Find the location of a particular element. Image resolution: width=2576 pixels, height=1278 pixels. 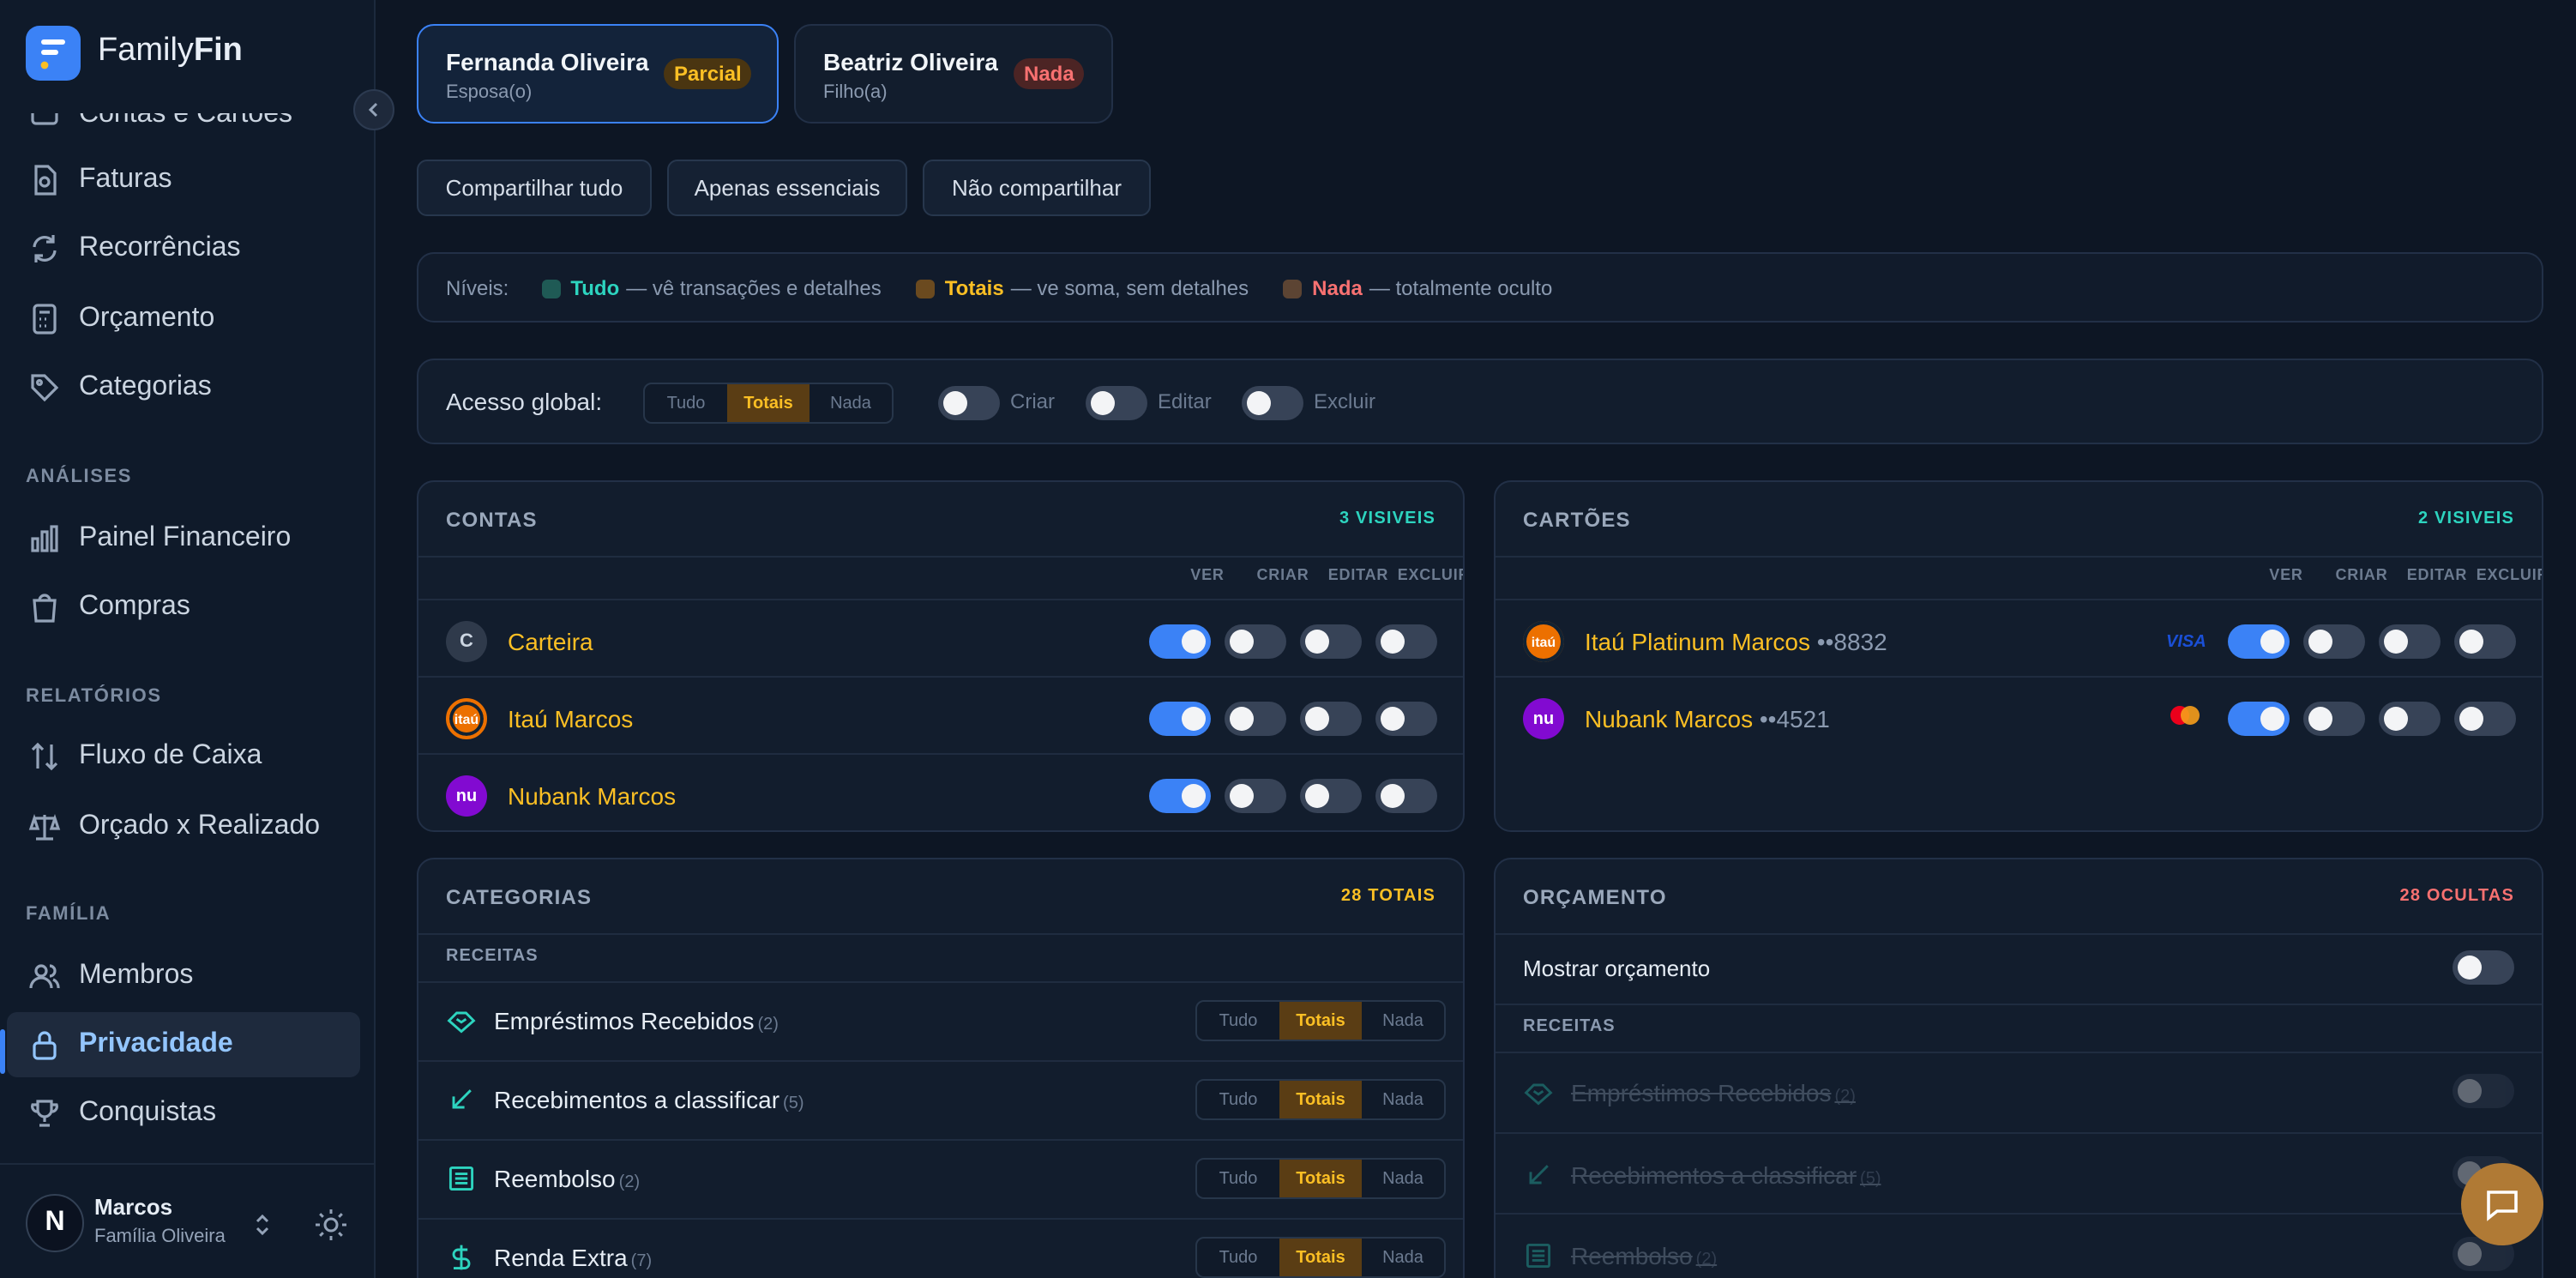

global-edit-toggle is located at coordinates (1116, 403).